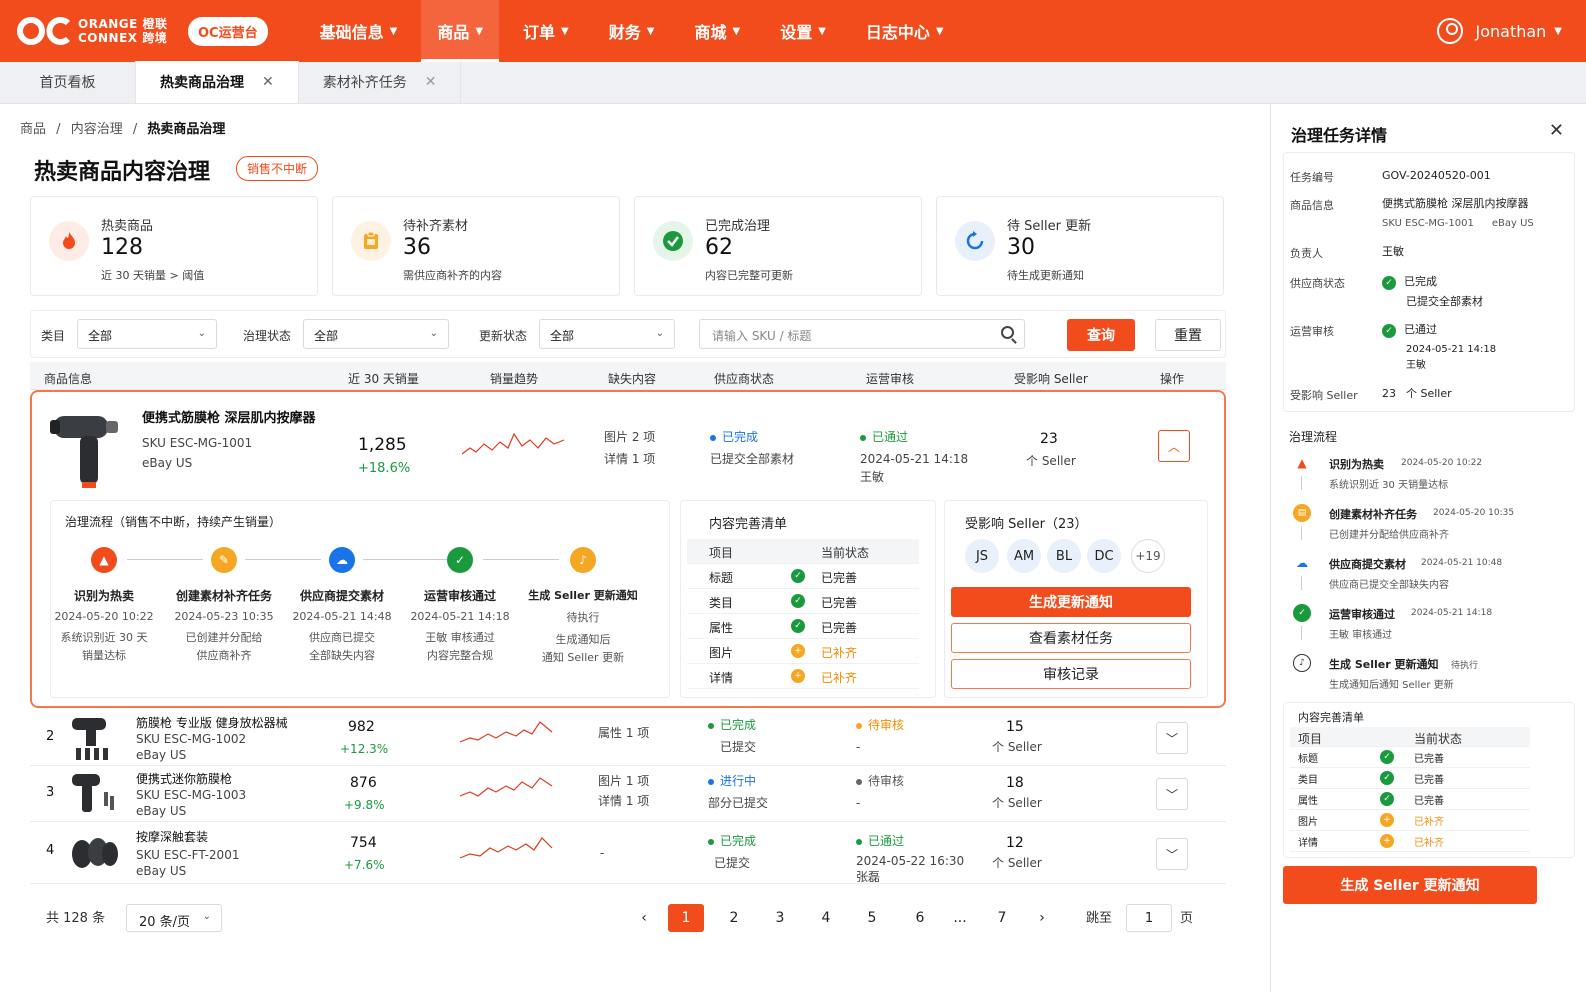  Describe the element at coordinates (104, 637) in the screenshot. I see `step-desc-line: 系统识别近 30 天` at that location.